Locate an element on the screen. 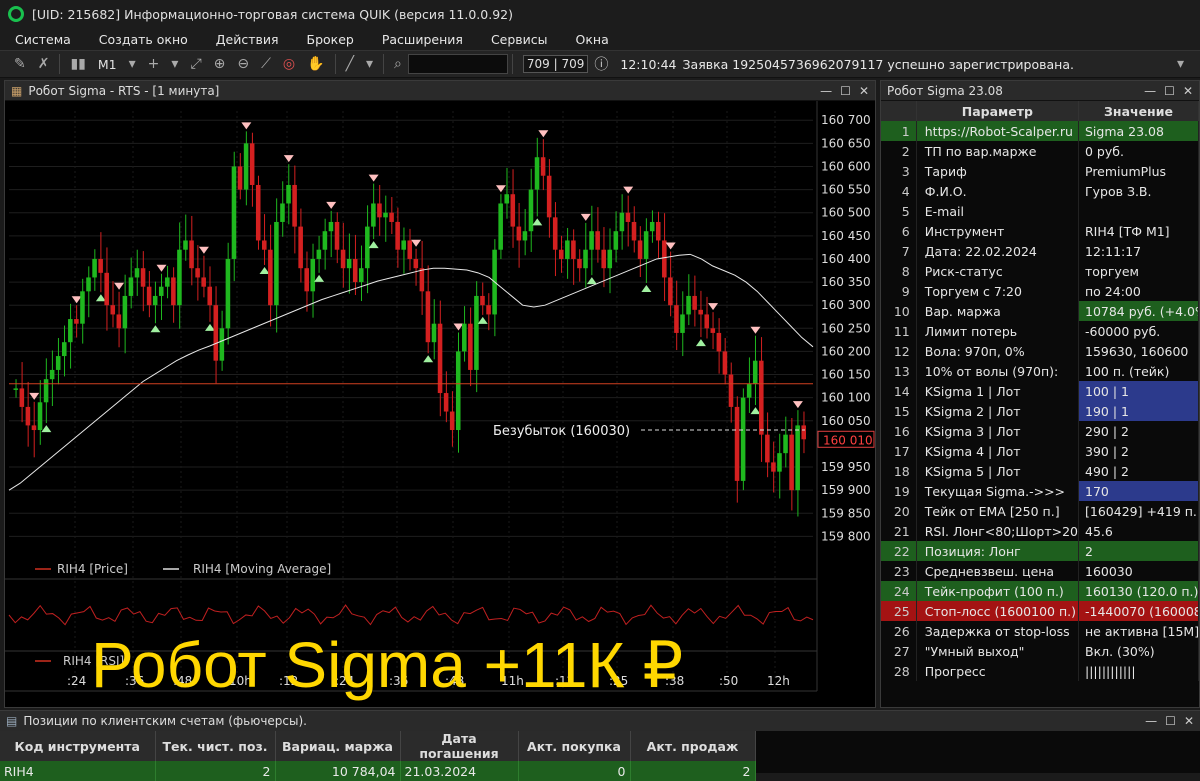 The width and height of the screenshot is (1200, 781). menu-system: Система is located at coordinates (42, 39).